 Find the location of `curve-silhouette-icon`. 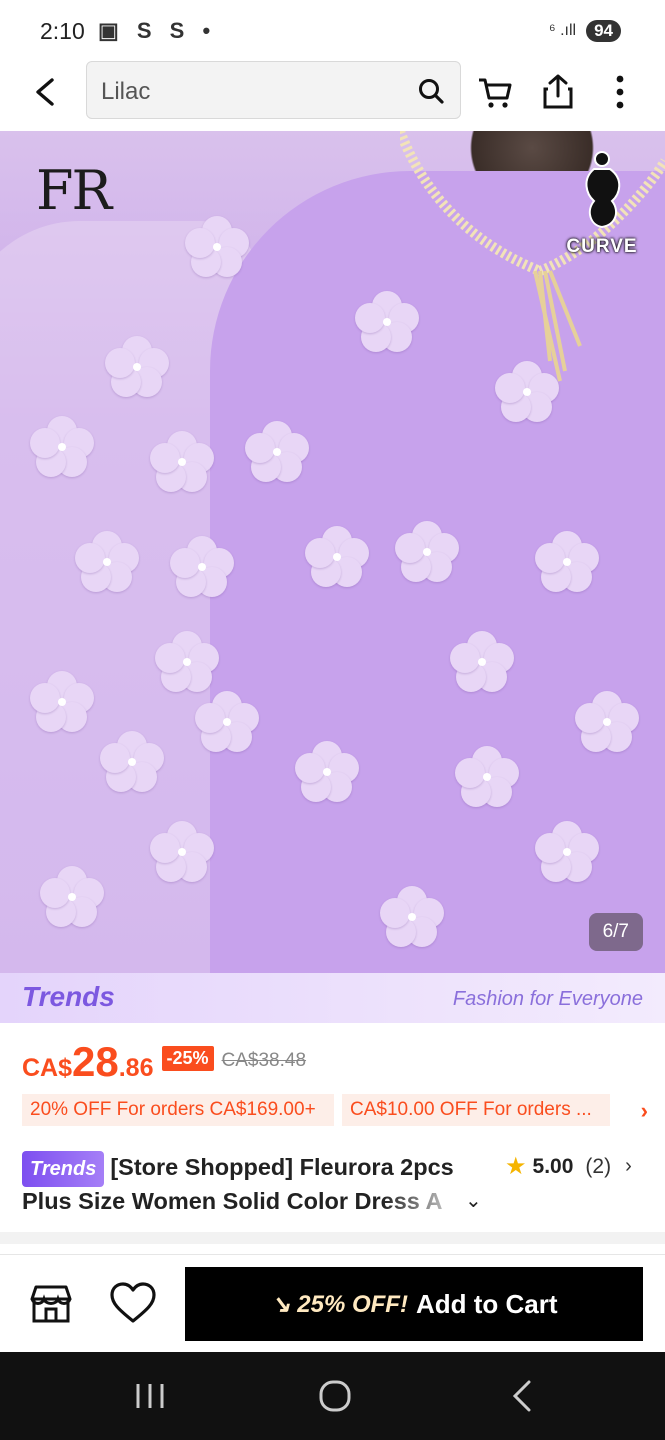

curve-silhouette-icon is located at coordinates (603, 190).